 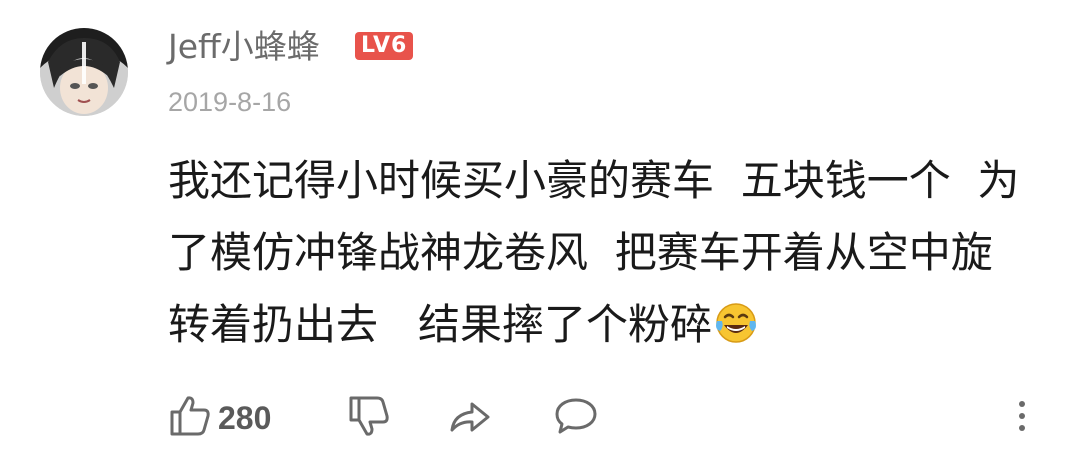 I want to click on like-count: 280, so click(x=245, y=417).